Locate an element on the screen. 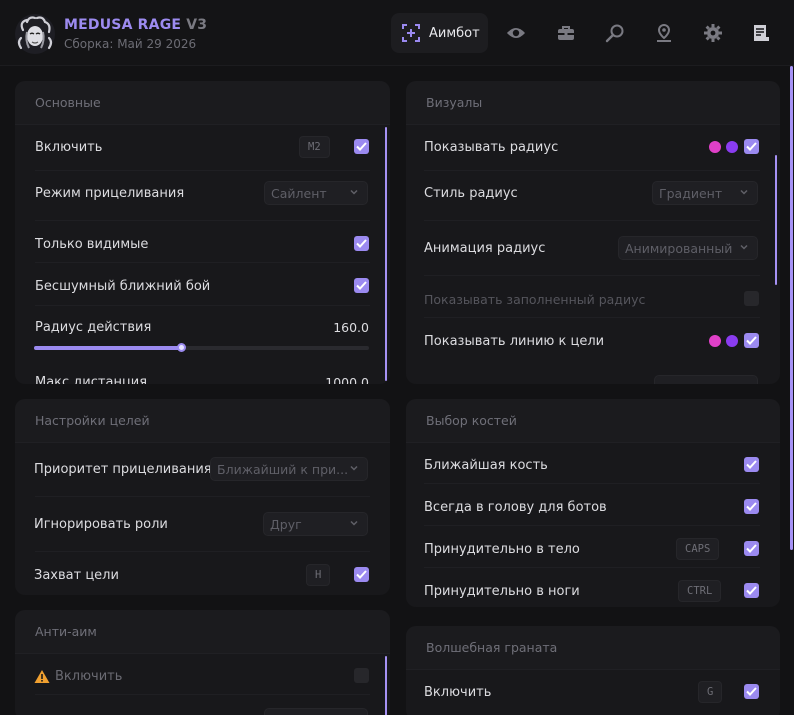 This screenshot has width=794, height=715. keybind-force-body: CAPS is located at coordinates (698, 549).